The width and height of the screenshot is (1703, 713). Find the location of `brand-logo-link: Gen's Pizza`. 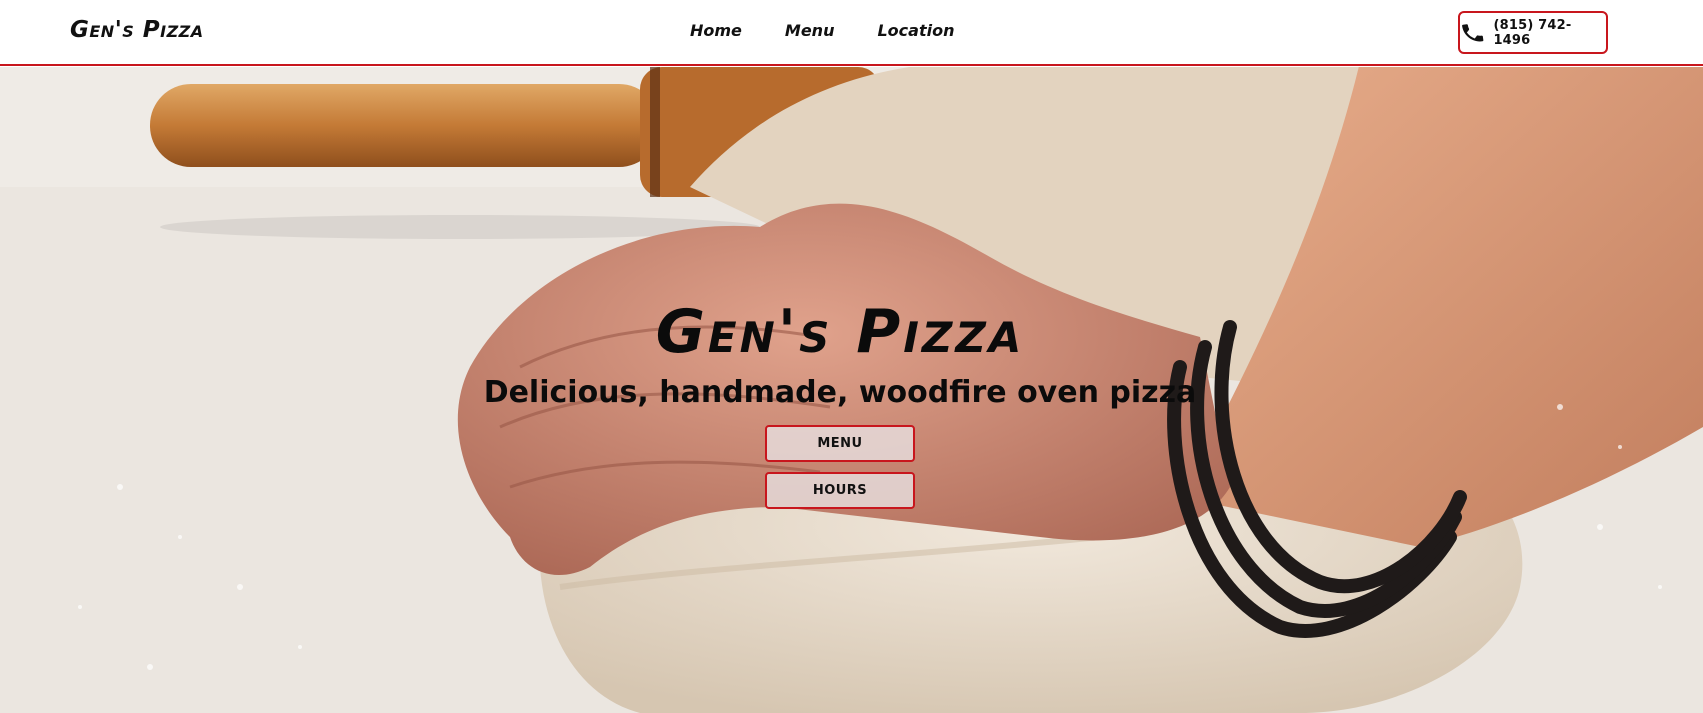

brand-logo-link: Gen's Pizza is located at coordinates (137, 30).